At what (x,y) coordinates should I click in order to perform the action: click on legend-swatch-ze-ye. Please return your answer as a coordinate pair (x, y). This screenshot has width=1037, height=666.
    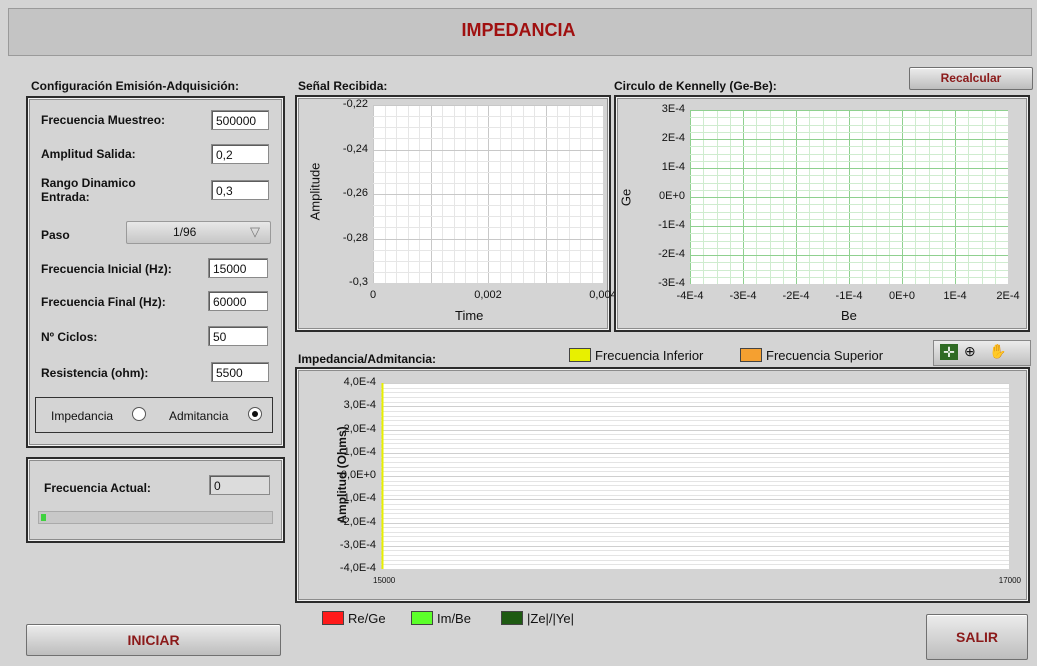
    Looking at the image, I should click on (512, 618).